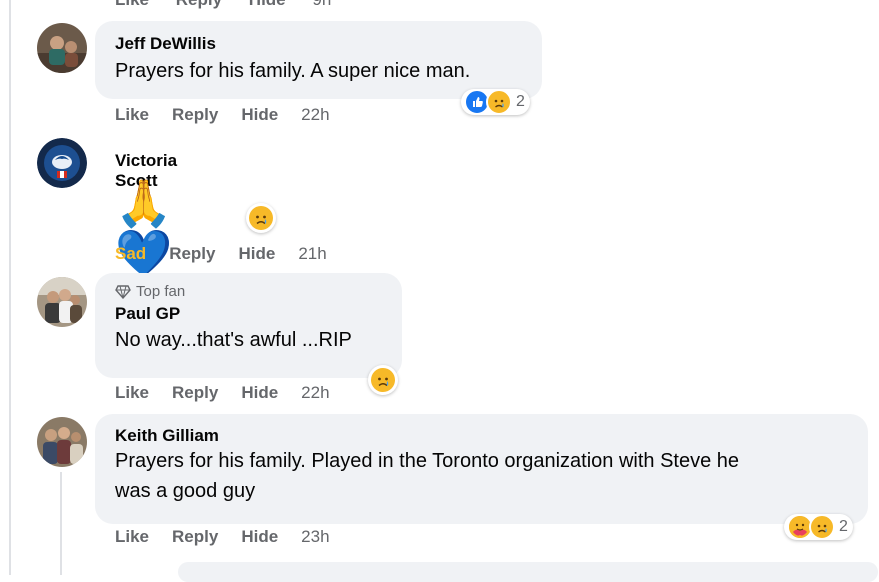 This screenshot has width=879, height=582. What do you see at coordinates (234, 5) in the screenshot?
I see `previous-comment-actions: Like Reply Hide 9h` at bounding box center [234, 5].